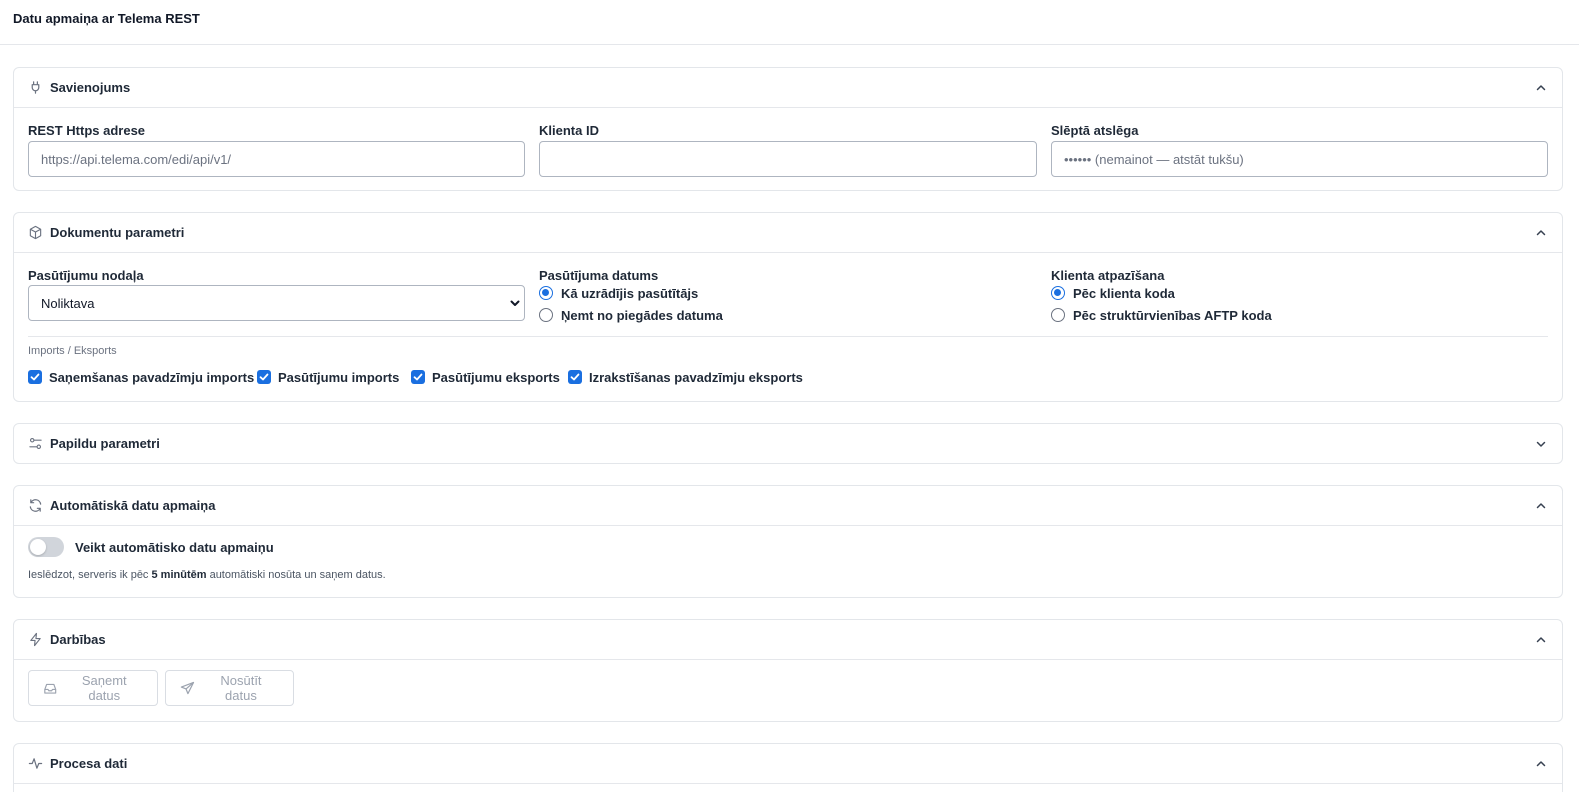 The height and width of the screenshot is (792, 1579). What do you see at coordinates (788, 670) in the screenshot?
I see `actions-card: Darbības Saņemt datus Nosūtīt datus` at bounding box center [788, 670].